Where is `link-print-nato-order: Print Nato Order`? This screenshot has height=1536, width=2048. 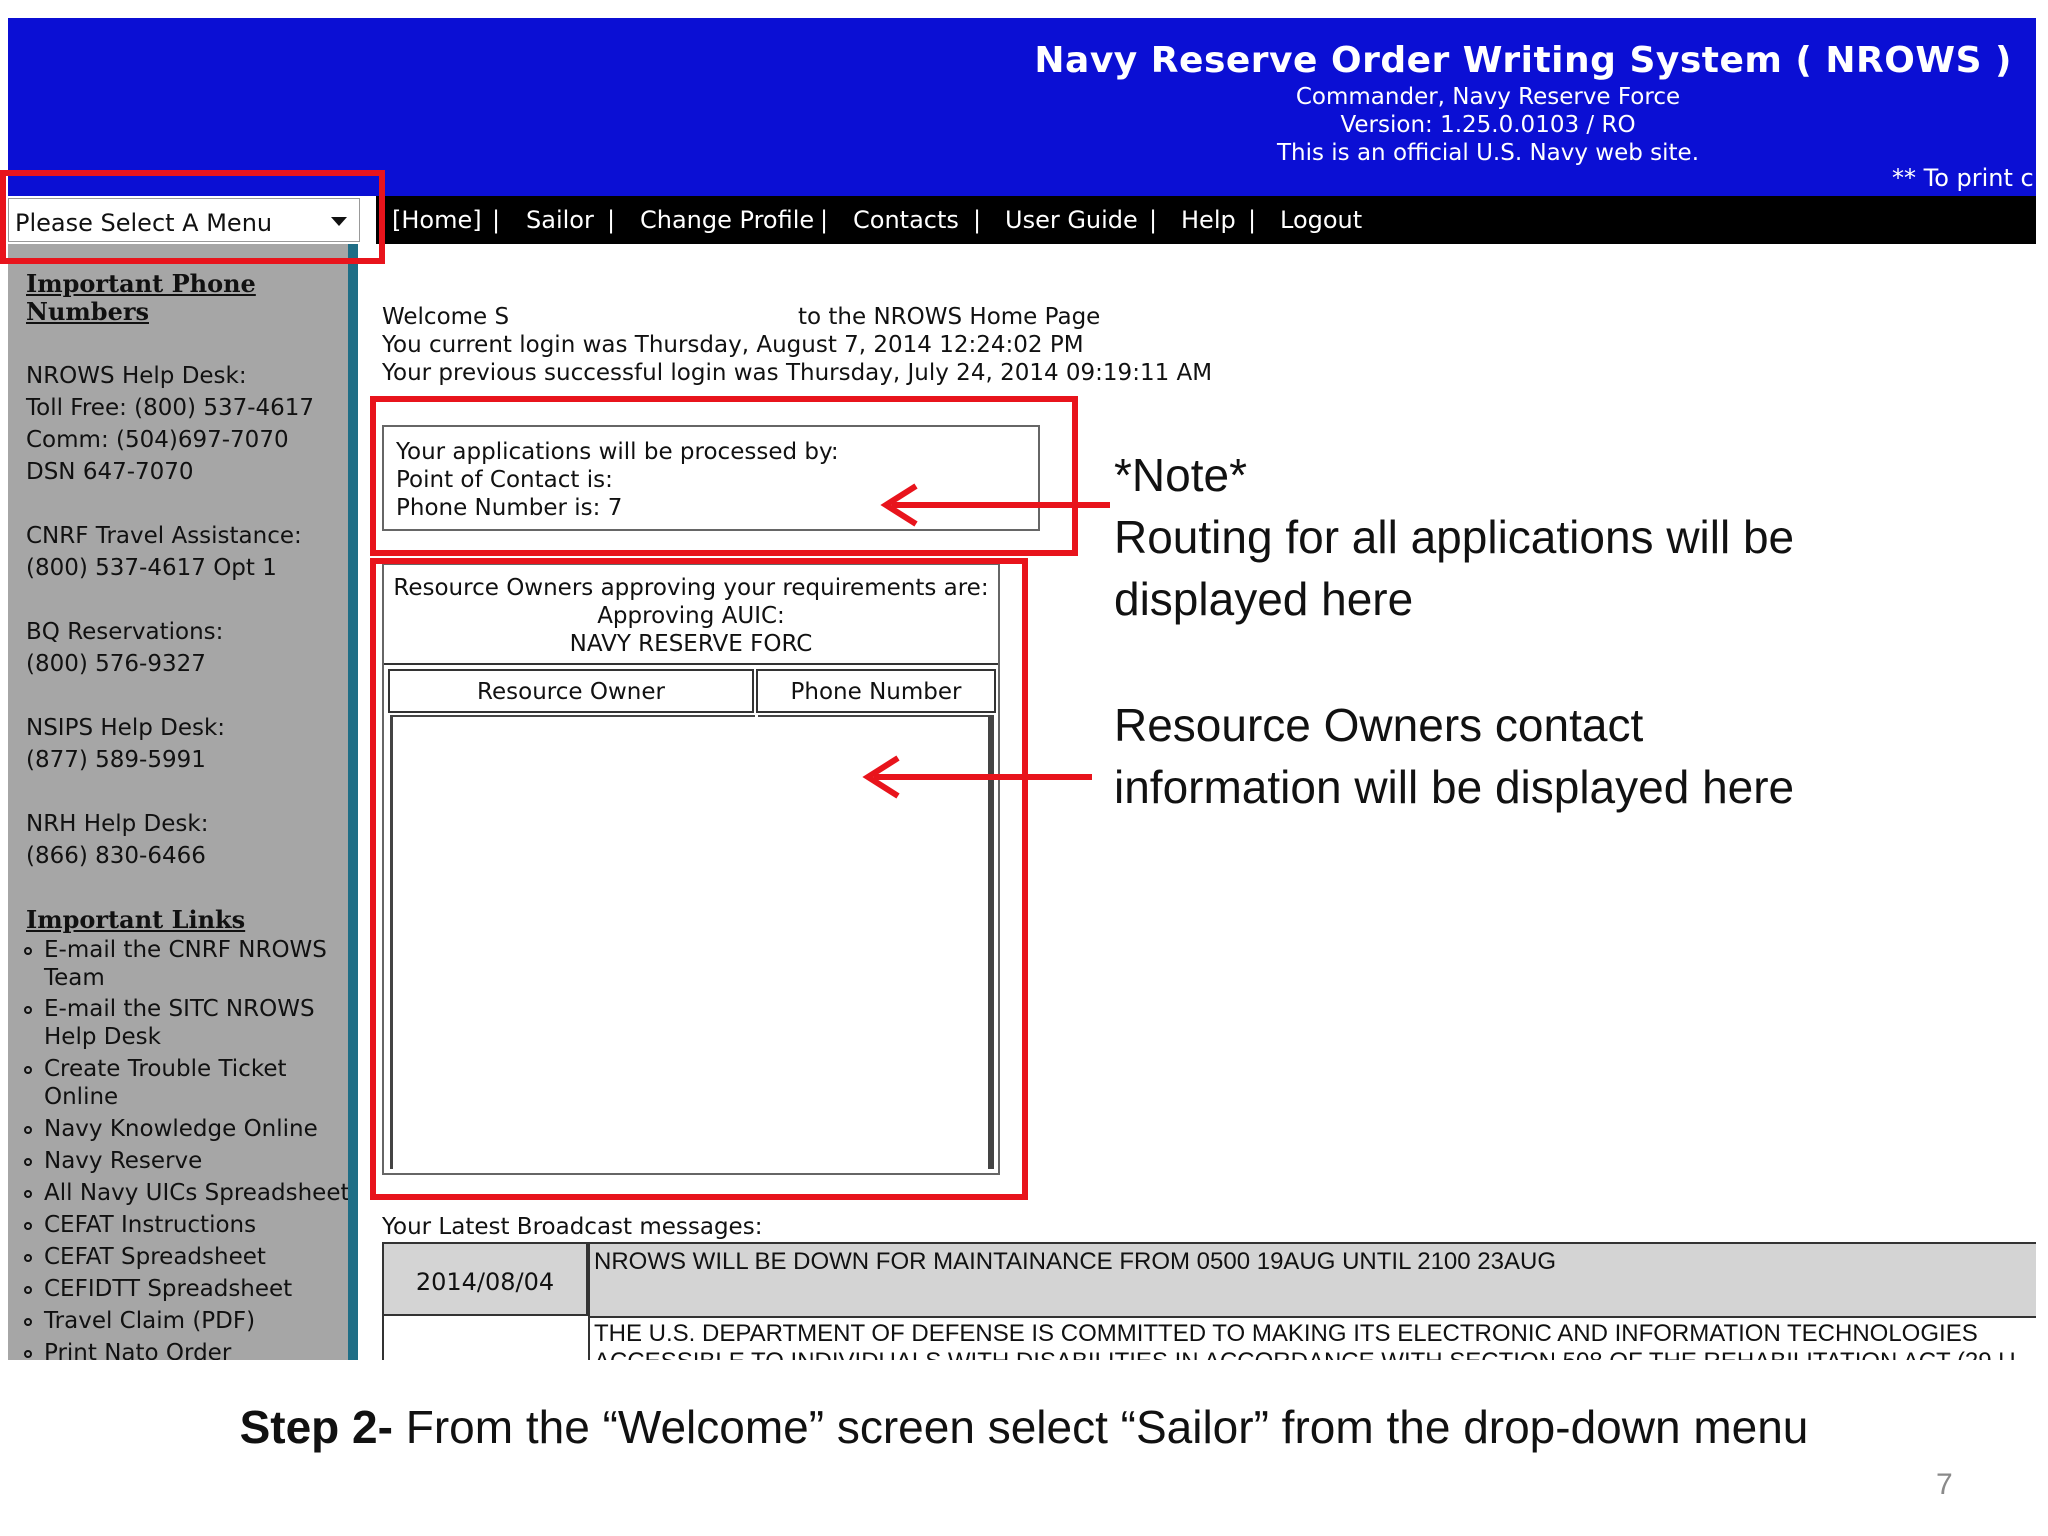 link-print-nato-order: Print Nato Order is located at coordinates (137, 1349).